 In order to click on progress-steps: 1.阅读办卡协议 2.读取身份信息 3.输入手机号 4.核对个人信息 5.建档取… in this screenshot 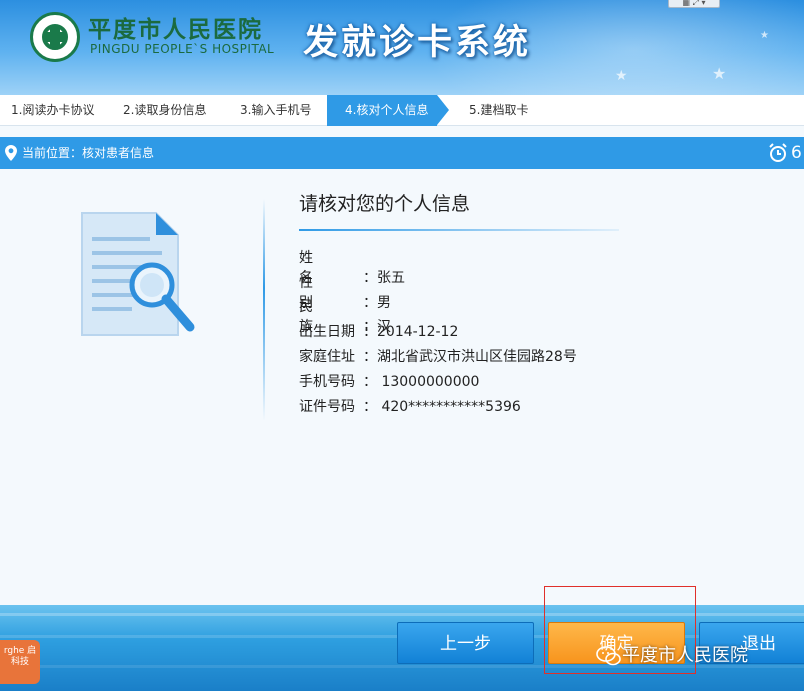, I will do `click(402, 110)`.